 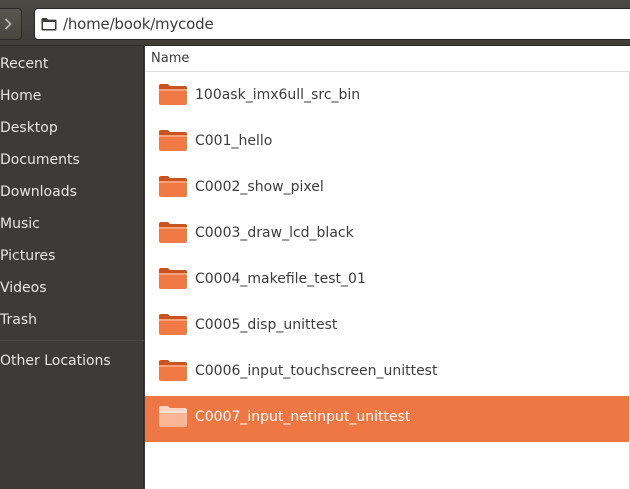 What do you see at coordinates (138, 24) in the screenshot?
I see `location-path: /home/book/mycode` at bounding box center [138, 24].